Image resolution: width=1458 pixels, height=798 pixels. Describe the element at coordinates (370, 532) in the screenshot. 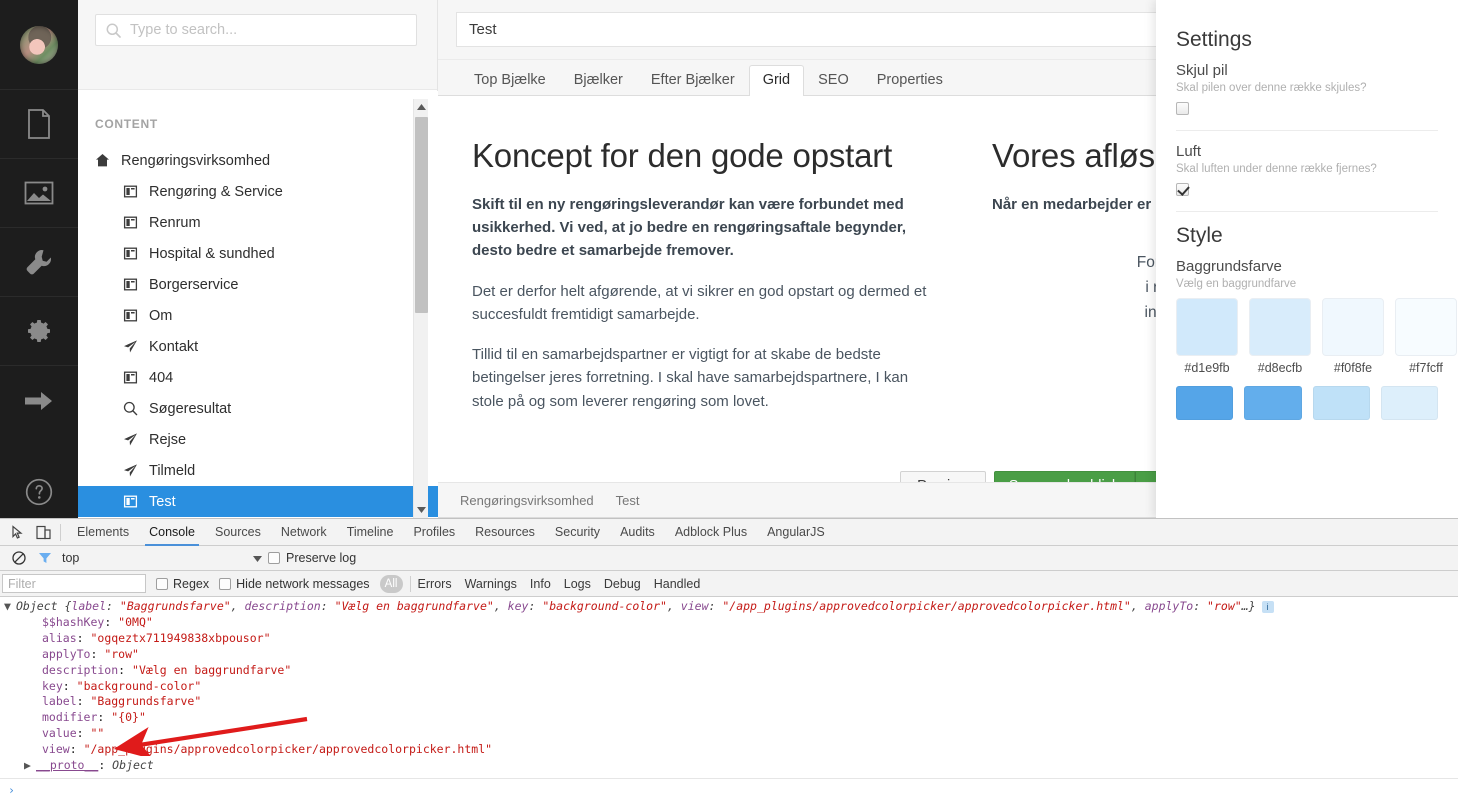

I see `devtools-tab-timeline: Timeline` at that location.